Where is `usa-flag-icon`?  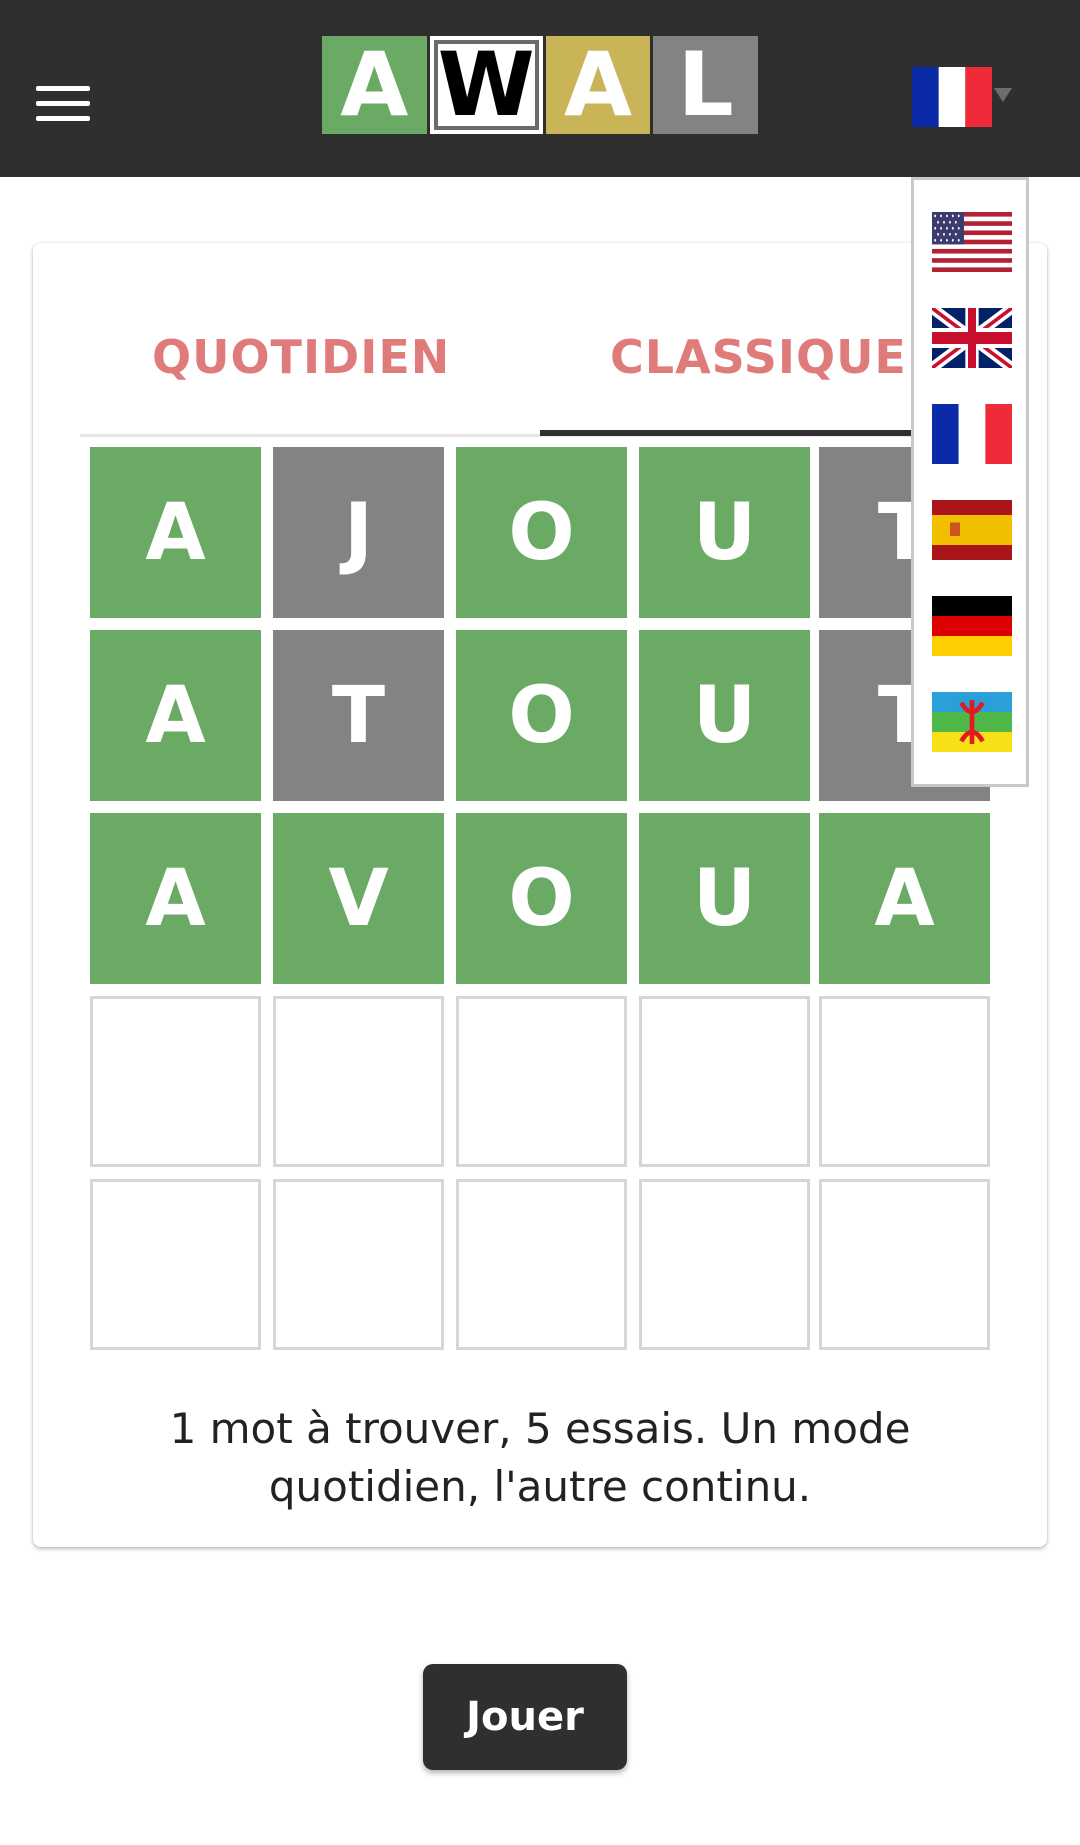 usa-flag-icon is located at coordinates (972, 242).